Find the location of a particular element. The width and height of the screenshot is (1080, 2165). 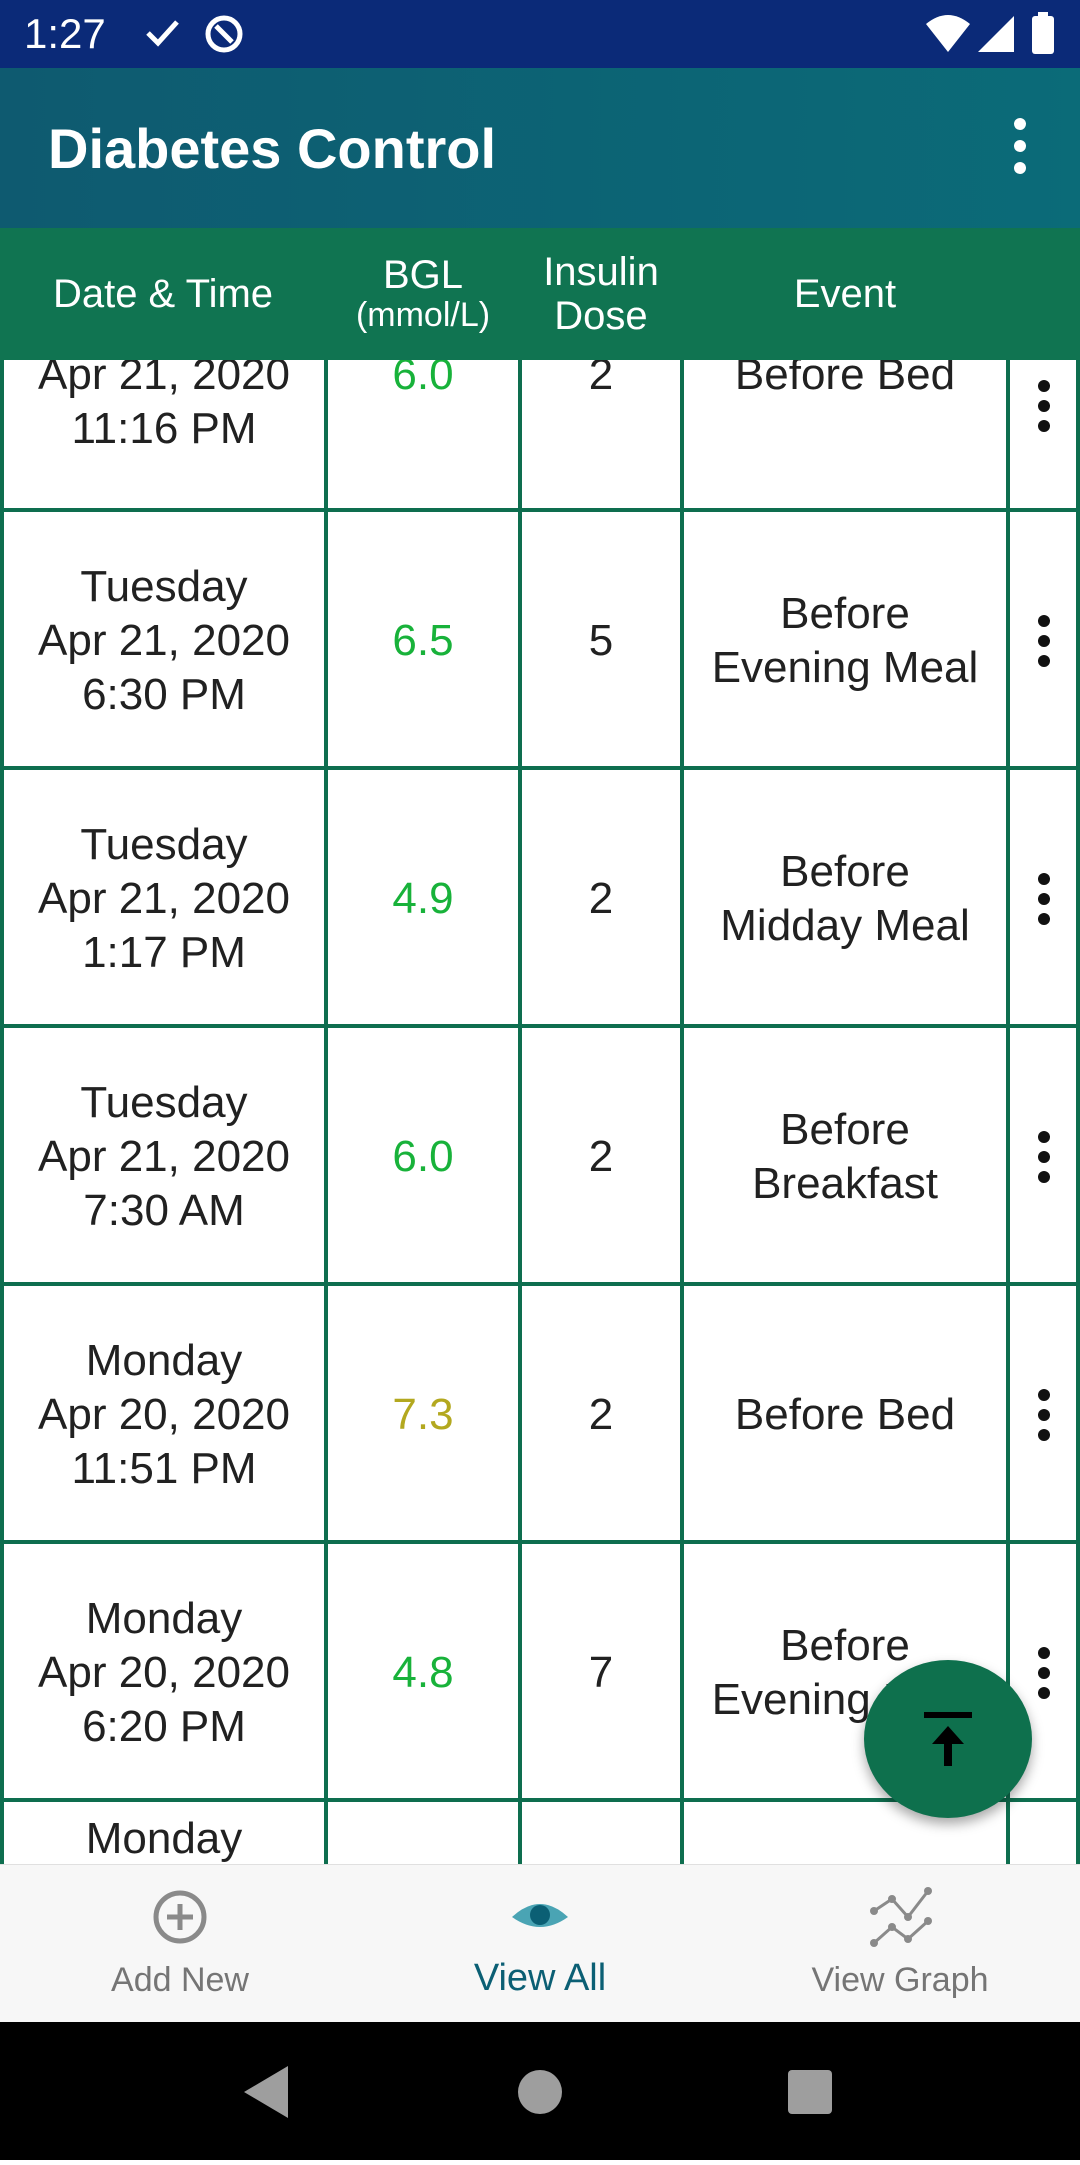

row-dose: 5 is located at coordinates (601, 640).